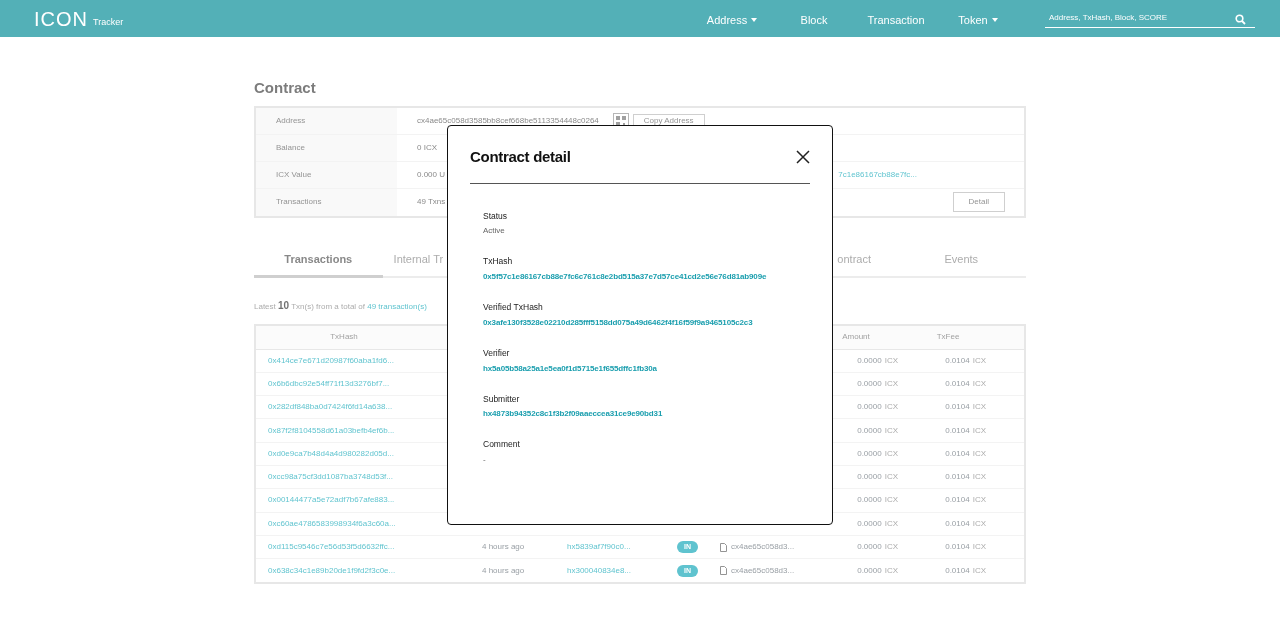  What do you see at coordinates (326, 120) in the screenshot?
I see `info-label: Address` at bounding box center [326, 120].